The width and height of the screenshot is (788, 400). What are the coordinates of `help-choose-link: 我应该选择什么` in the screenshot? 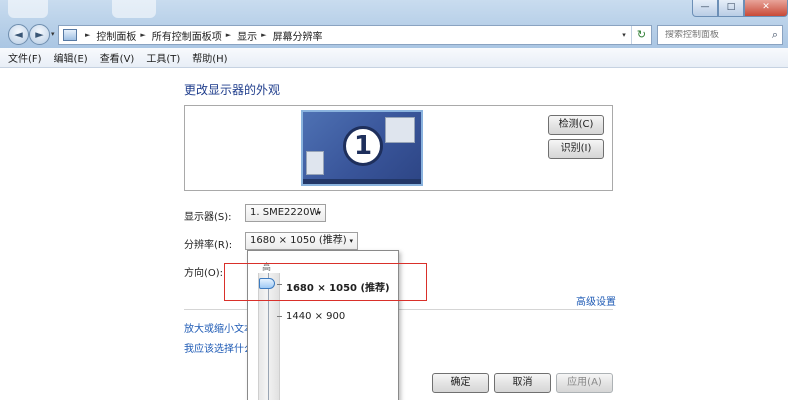 It's located at (219, 347).